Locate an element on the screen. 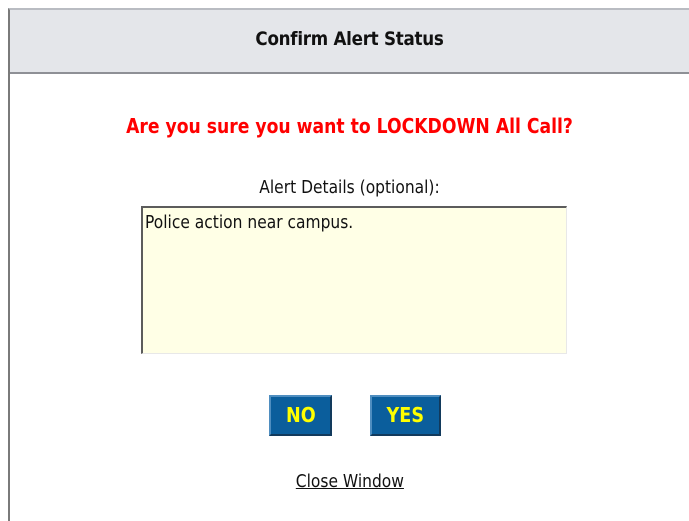 This screenshot has width=689, height=521. close-window-link: Close Window is located at coordinates (349, 481).